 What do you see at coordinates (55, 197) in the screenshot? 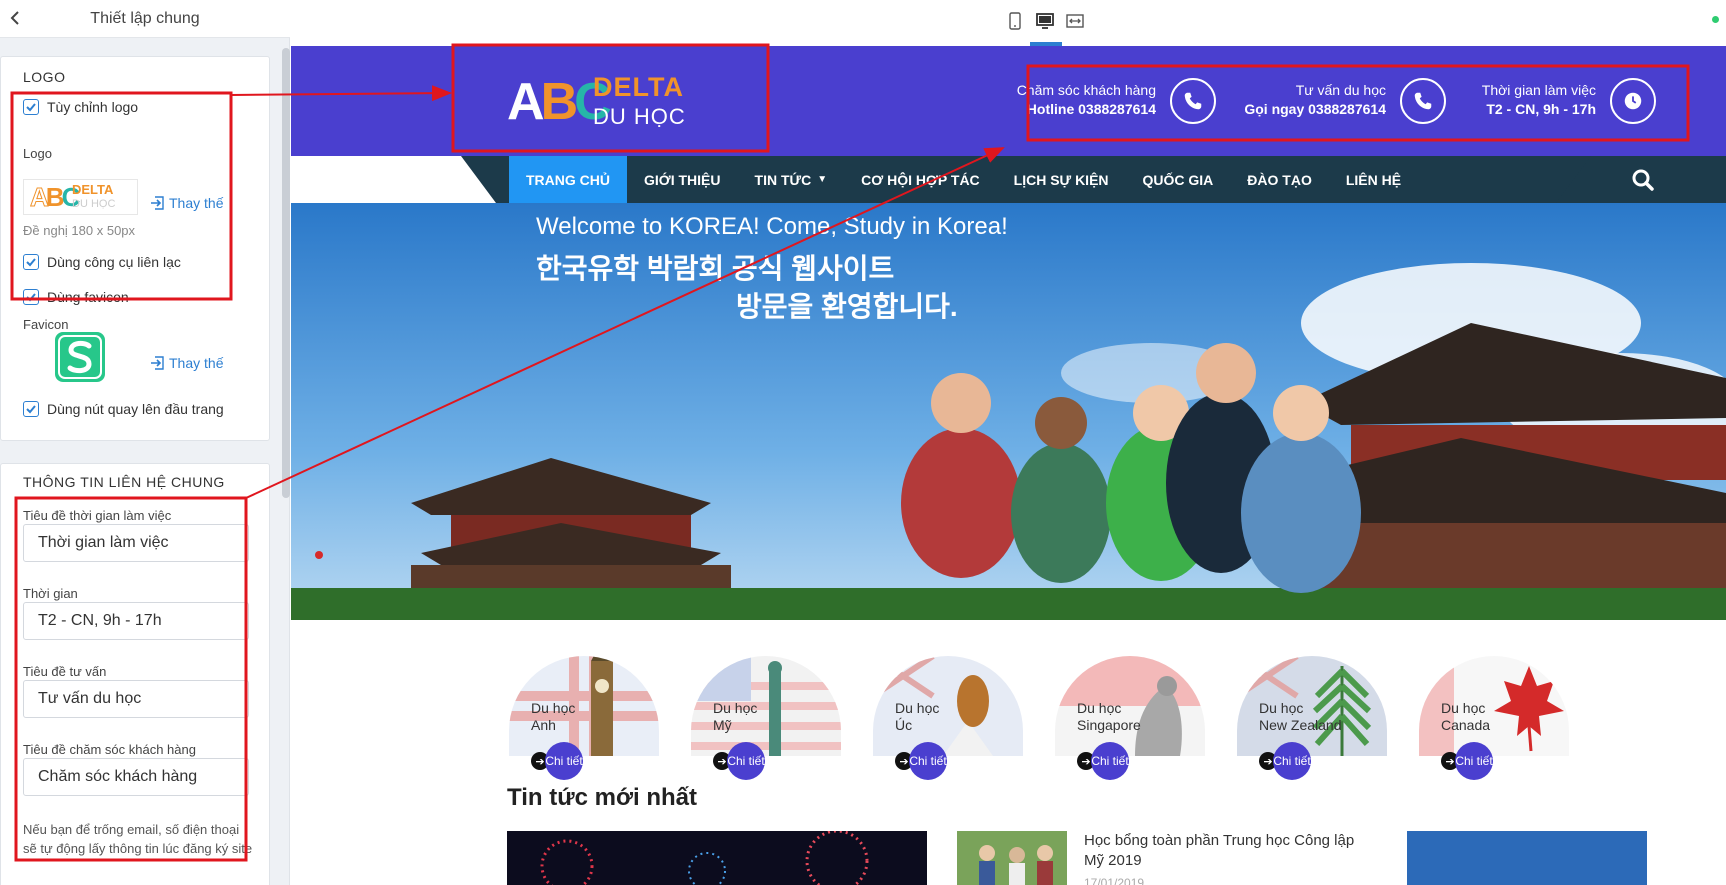
I see `logo-thumb-abc: ABC` at bounding box center [55, 197].